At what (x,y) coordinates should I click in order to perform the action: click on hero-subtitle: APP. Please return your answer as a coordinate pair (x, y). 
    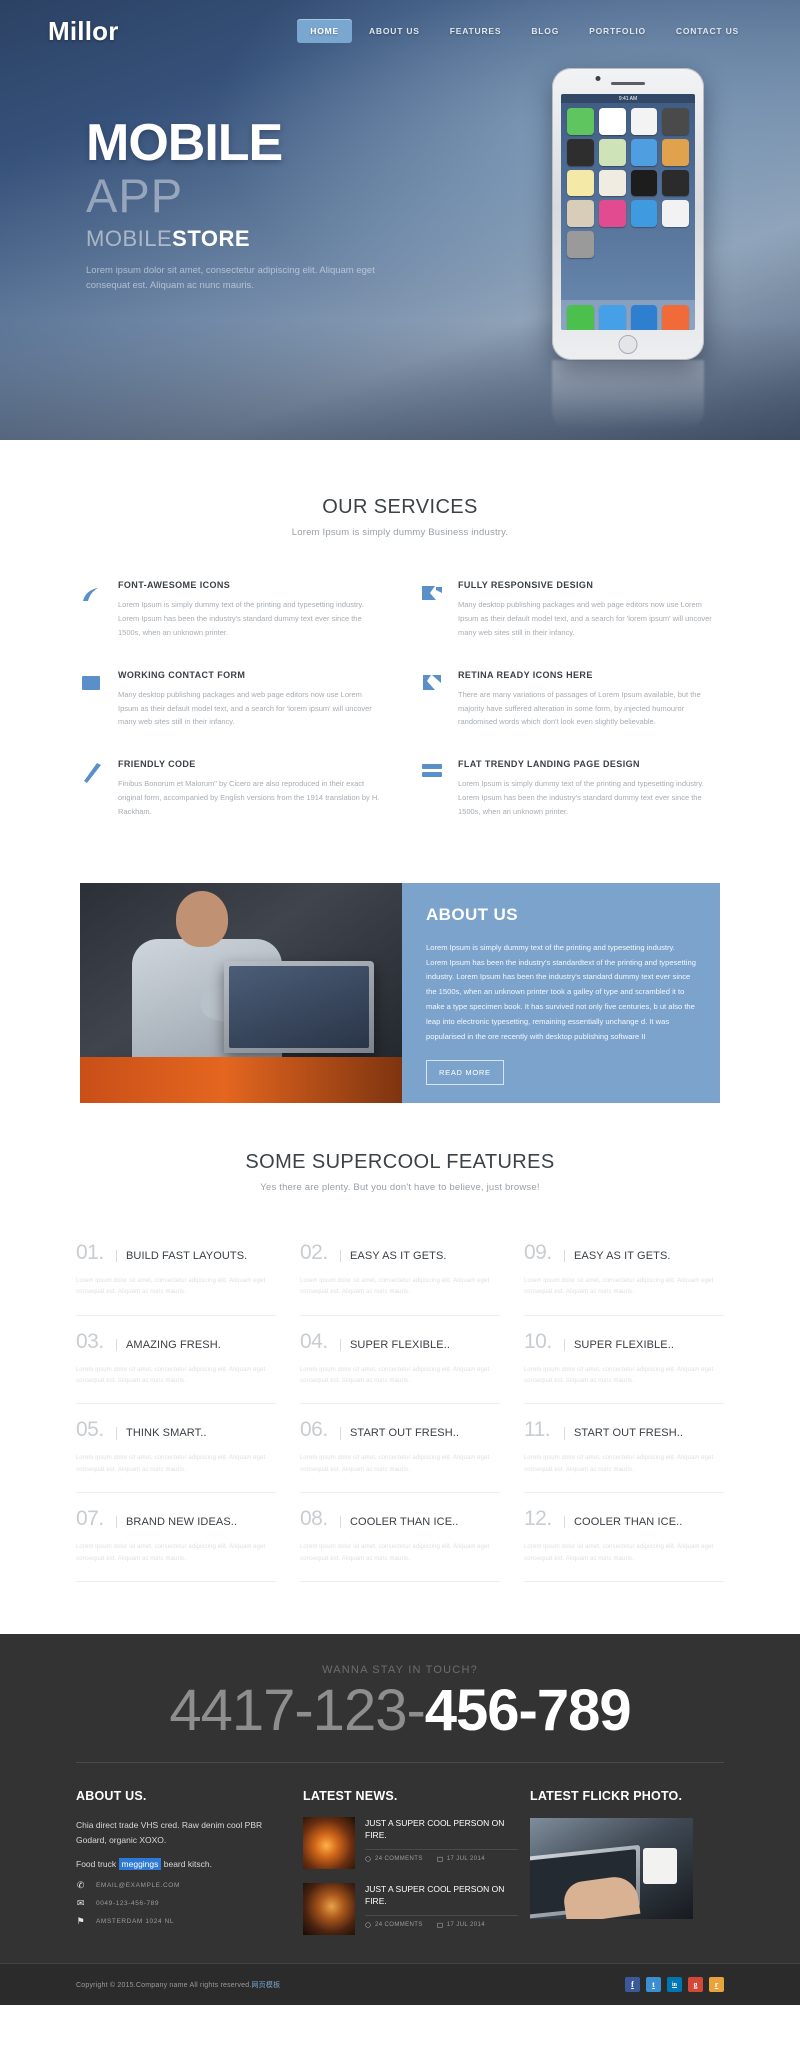
    Looking at the image, I should click on (135, 195).